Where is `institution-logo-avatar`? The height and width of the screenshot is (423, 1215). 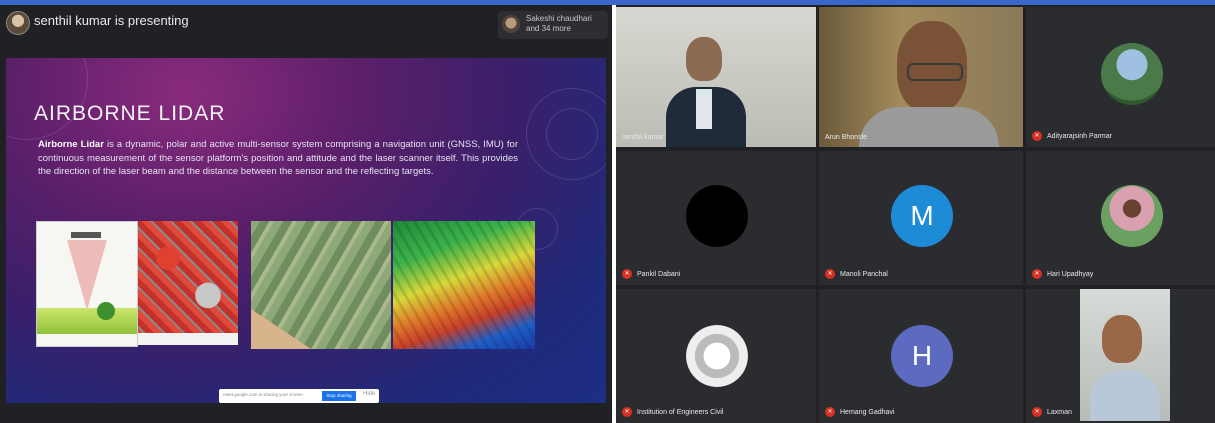 institution-logo-avatar is located at coordinates (717, 356).